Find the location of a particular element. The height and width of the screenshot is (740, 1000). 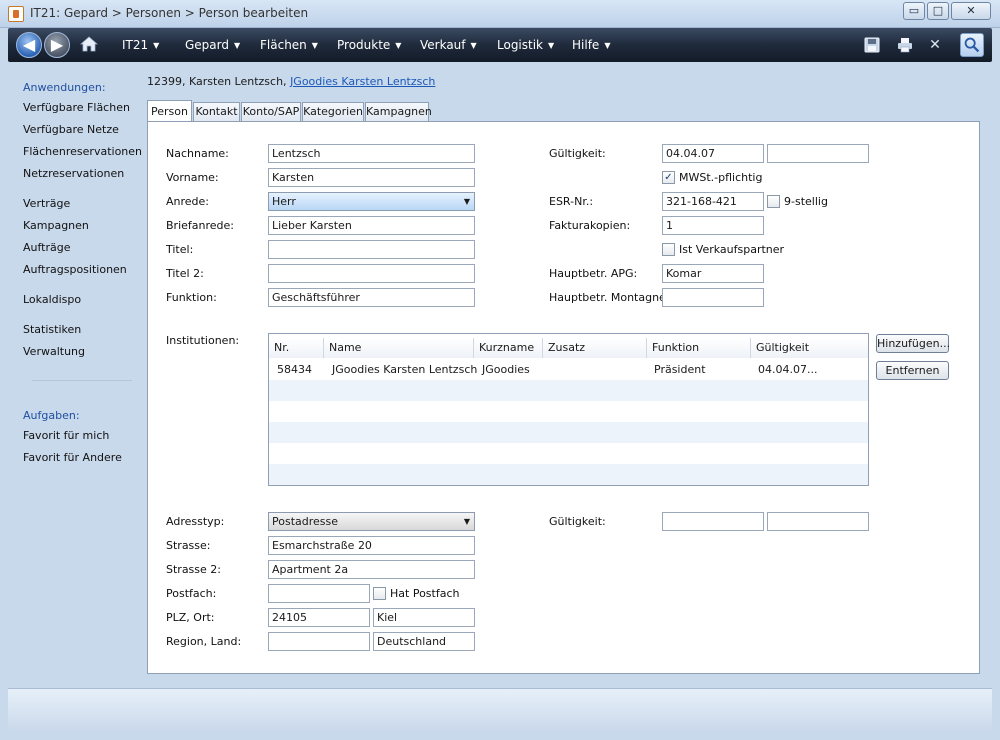

task-favorit-fuer-andere: Favorit für Andere is located at coordinates (72, 457).